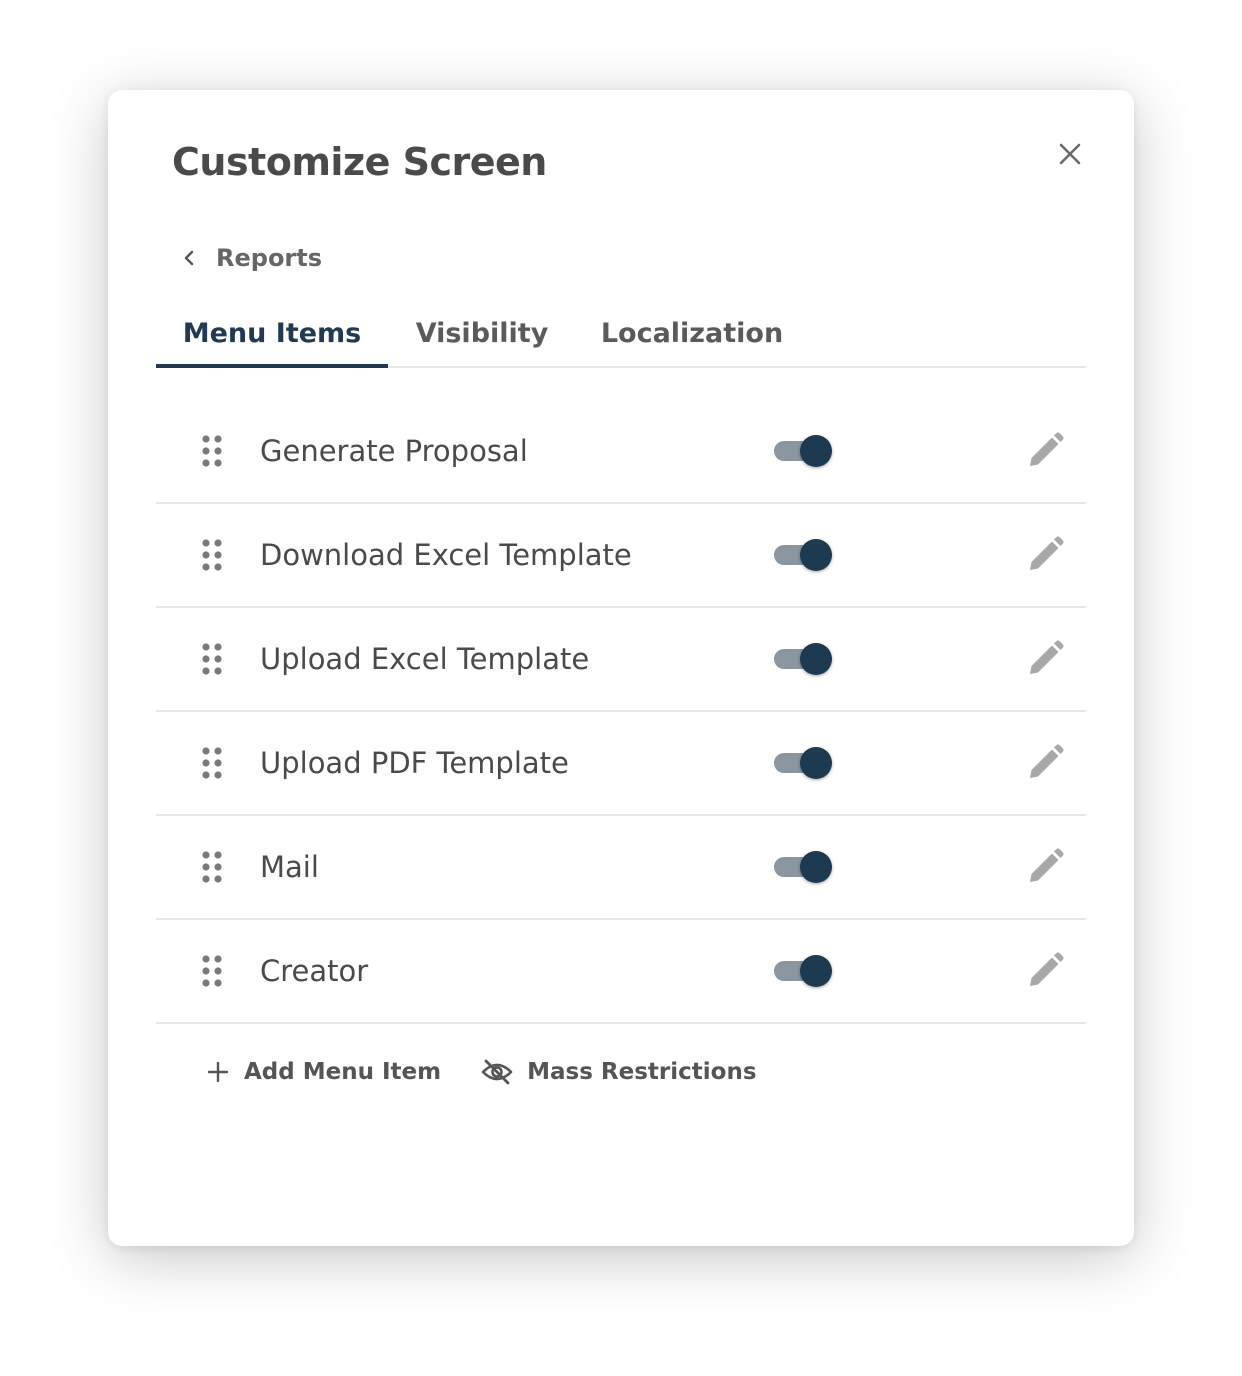 The height and width of the screenshot is (1376, 1242). Describe the element at coordinates (692, 333) in the screenshot. I see `tab-localization: Localization` at that location.